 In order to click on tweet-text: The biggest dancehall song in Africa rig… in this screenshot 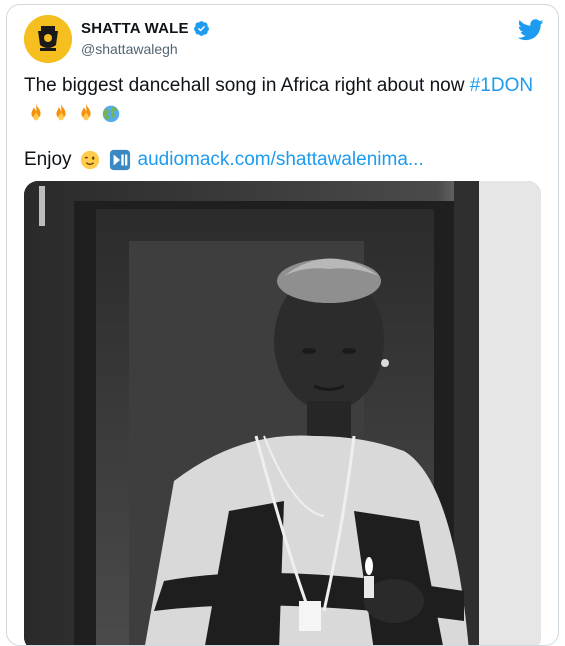, I will do `click(278, 86)`.